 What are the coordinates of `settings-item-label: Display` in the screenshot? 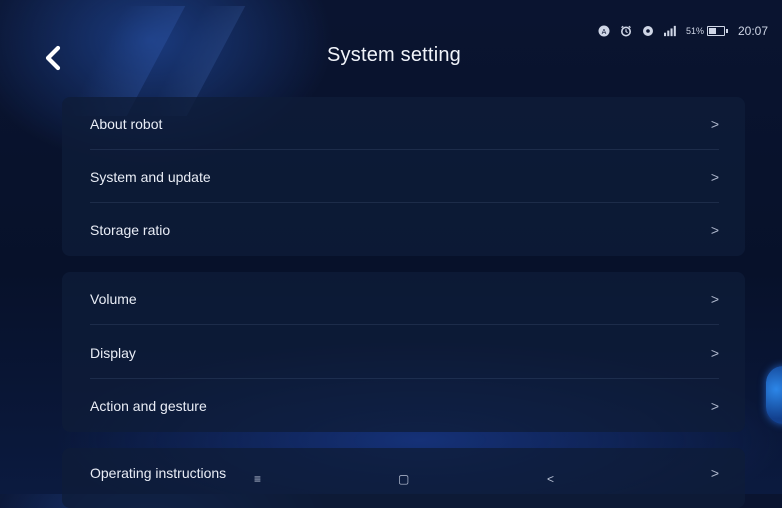 It's located at (113, 352).